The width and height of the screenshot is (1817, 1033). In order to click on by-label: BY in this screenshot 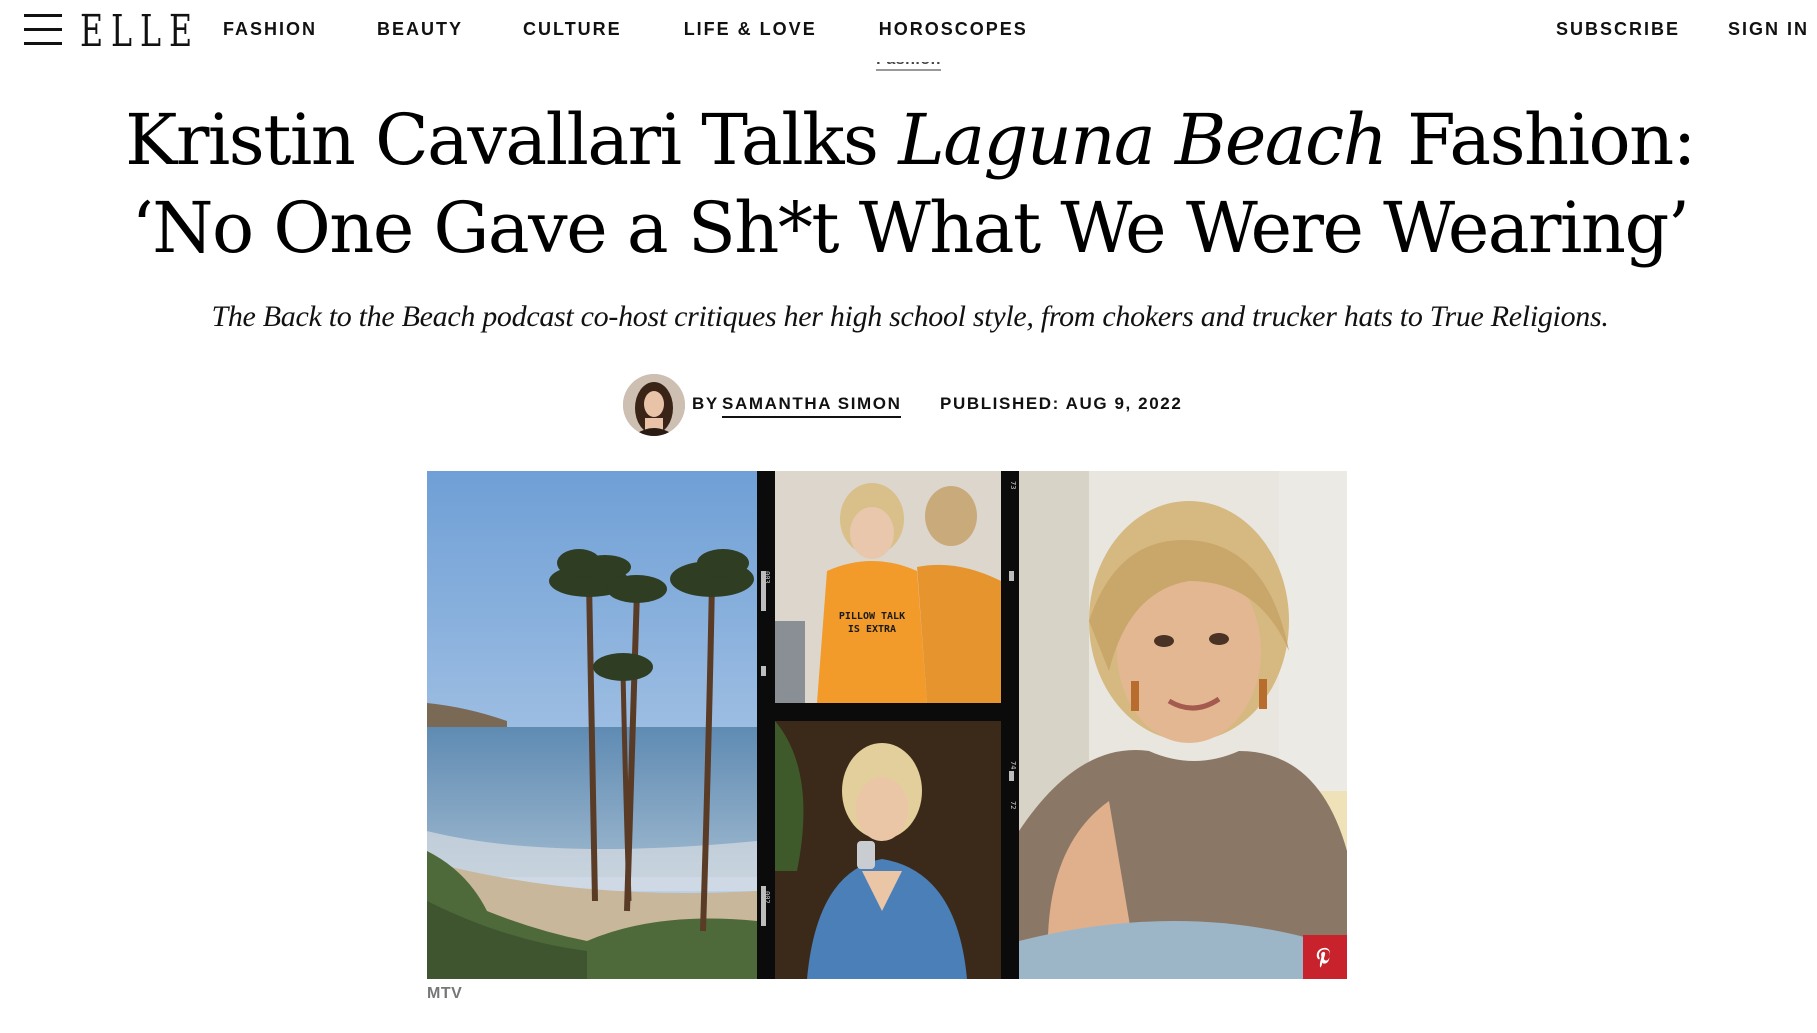, I will do `click(705, 403)`.